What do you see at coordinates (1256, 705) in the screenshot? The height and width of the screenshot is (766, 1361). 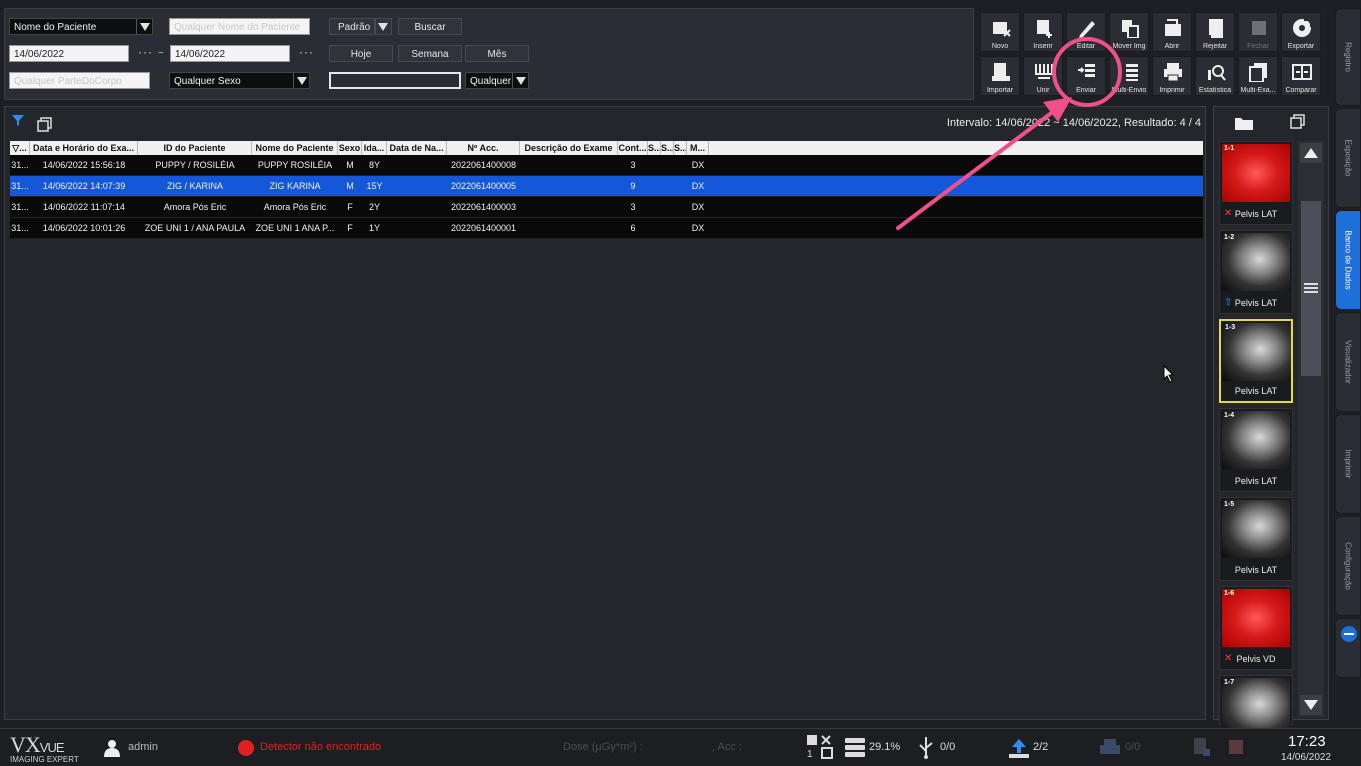 I see `thumbnail: 1-7` at bounding box center [1256, 705].